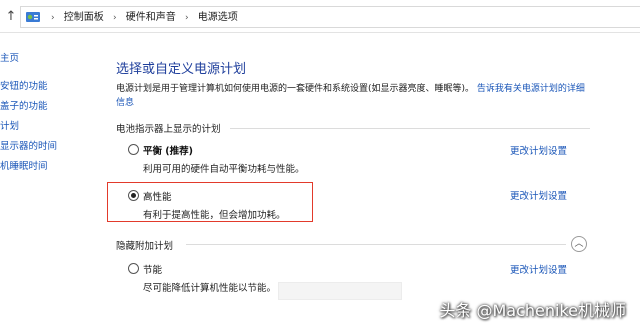 This screenshot has height=330, width=640. Describe the element at coordinates (210, 202) in the screenshot. I see `highlight-annotation-box` at that location.